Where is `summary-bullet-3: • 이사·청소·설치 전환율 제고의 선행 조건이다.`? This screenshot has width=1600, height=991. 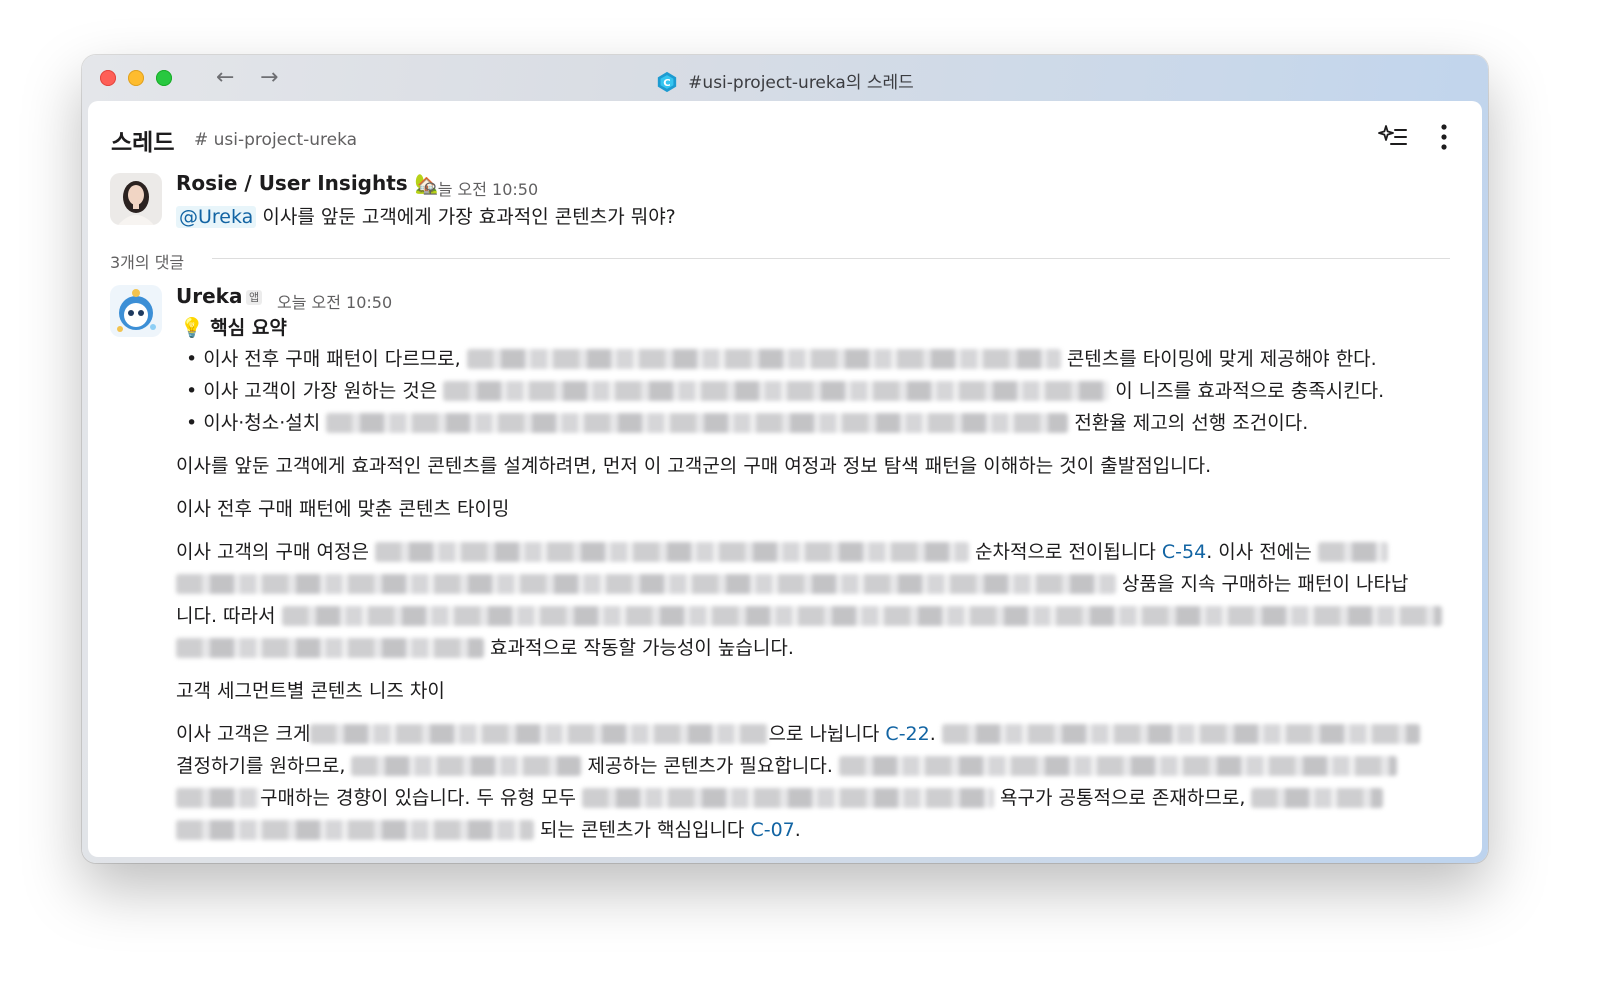 summary-bullet-3: • 이사·청소·설치 전환율 제고의 선행 조건이다. is located at coordinates (747, 423).